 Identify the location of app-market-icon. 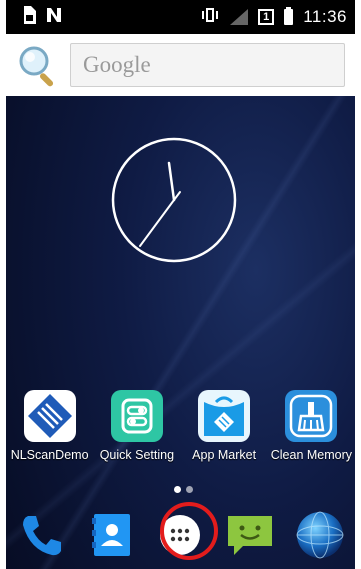
(224, 416).